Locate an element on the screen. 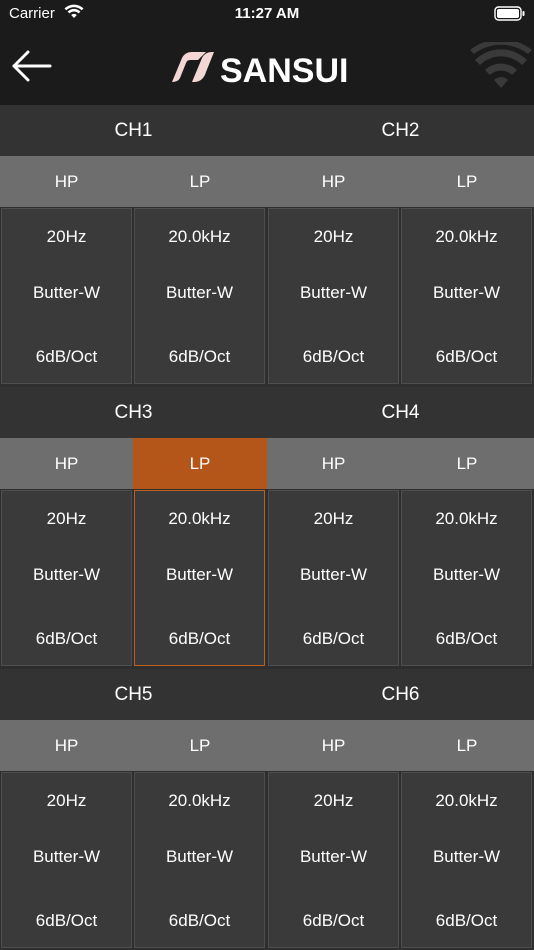 The width and height of the screenshot is (534, 950). back-button is located at coordinates (32, 68).